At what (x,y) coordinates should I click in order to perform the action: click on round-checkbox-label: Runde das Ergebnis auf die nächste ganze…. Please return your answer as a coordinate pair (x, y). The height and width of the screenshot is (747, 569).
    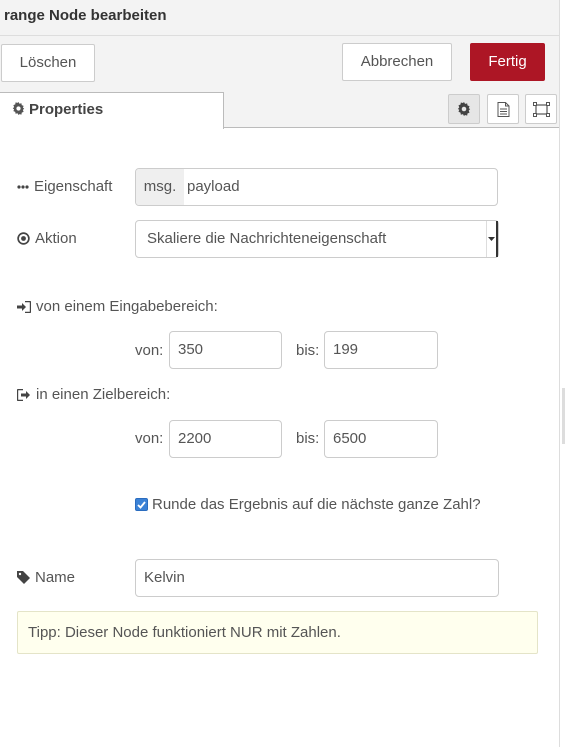
    Looking at the image, I should click on (316, 504).